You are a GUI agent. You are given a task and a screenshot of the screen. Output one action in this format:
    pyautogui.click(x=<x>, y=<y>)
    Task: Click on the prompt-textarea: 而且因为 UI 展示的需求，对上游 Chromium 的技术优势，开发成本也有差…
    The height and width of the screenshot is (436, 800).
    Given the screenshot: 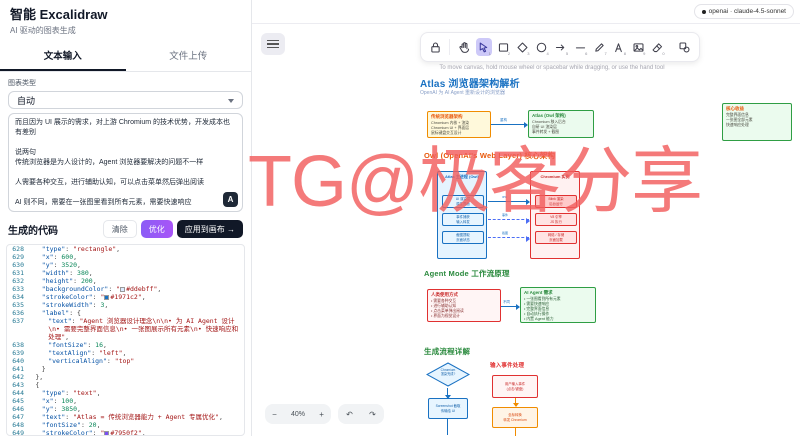 What is the action you would take?
    pyautogui.click(x=125, y=162)
    